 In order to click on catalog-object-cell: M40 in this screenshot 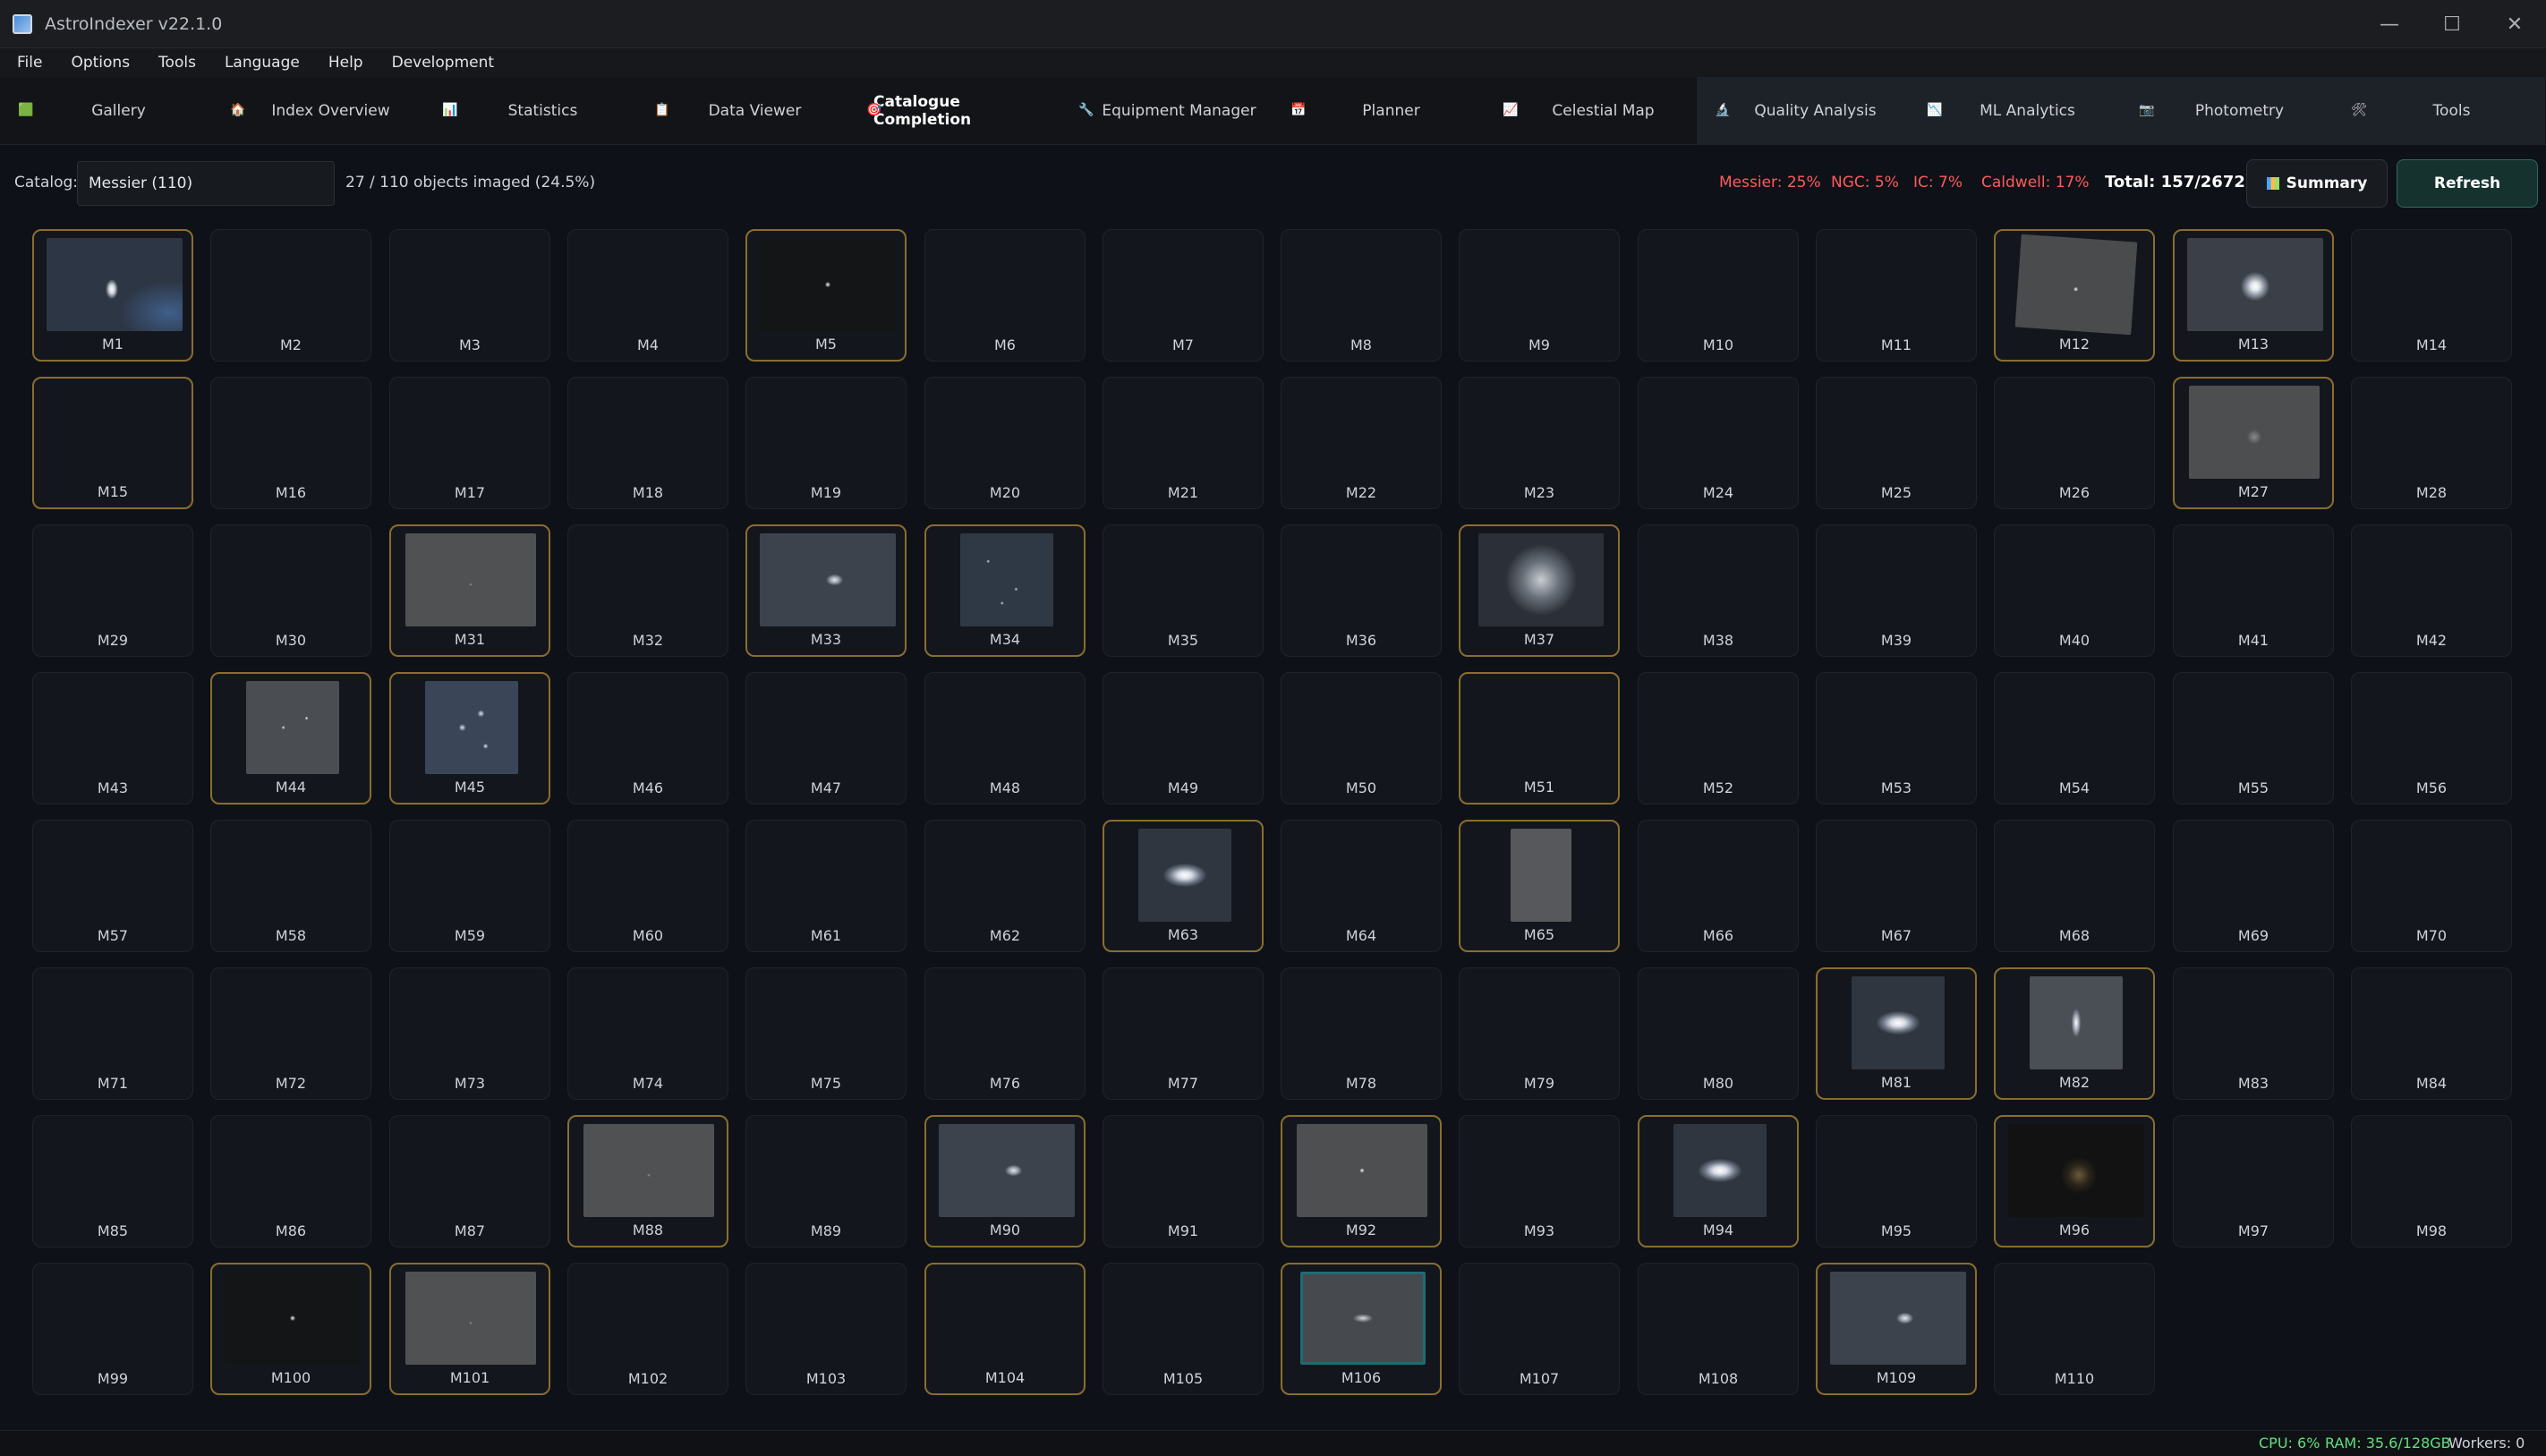, I will do `click(2074, 590)`.